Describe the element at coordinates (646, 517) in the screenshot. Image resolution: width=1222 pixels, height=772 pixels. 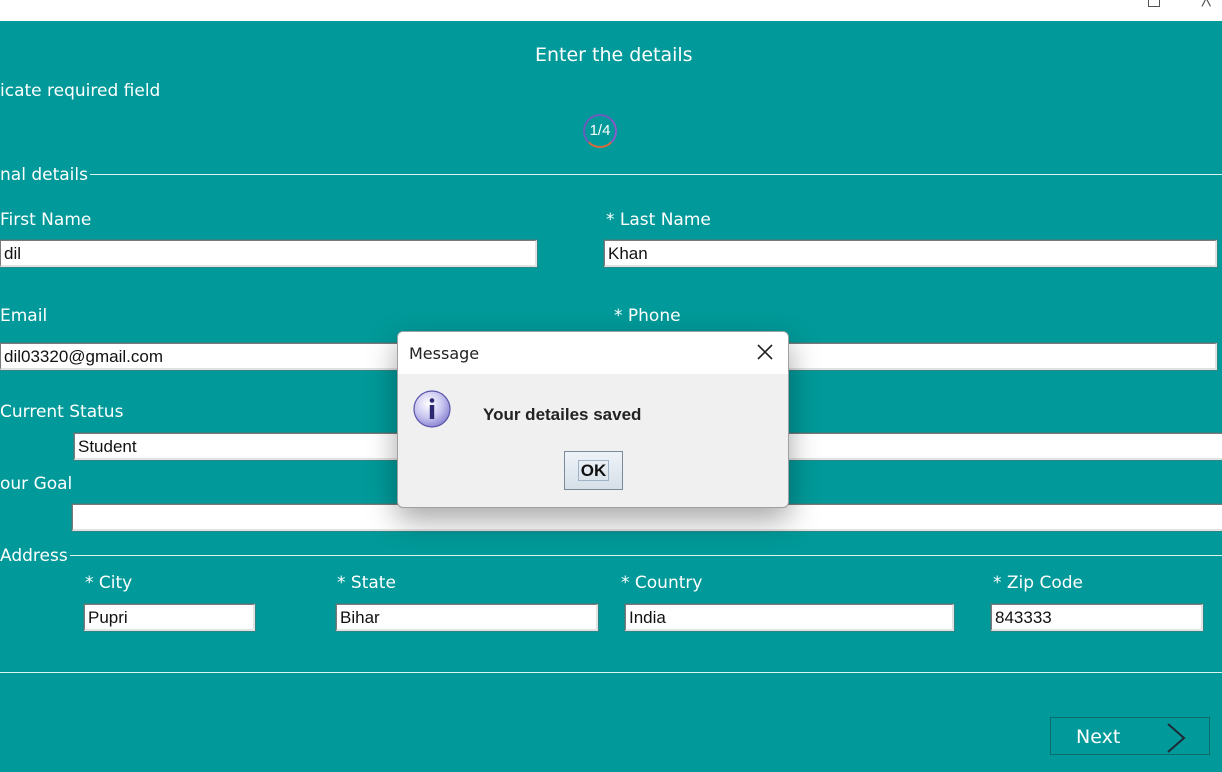
I see `goal-field` at that location.